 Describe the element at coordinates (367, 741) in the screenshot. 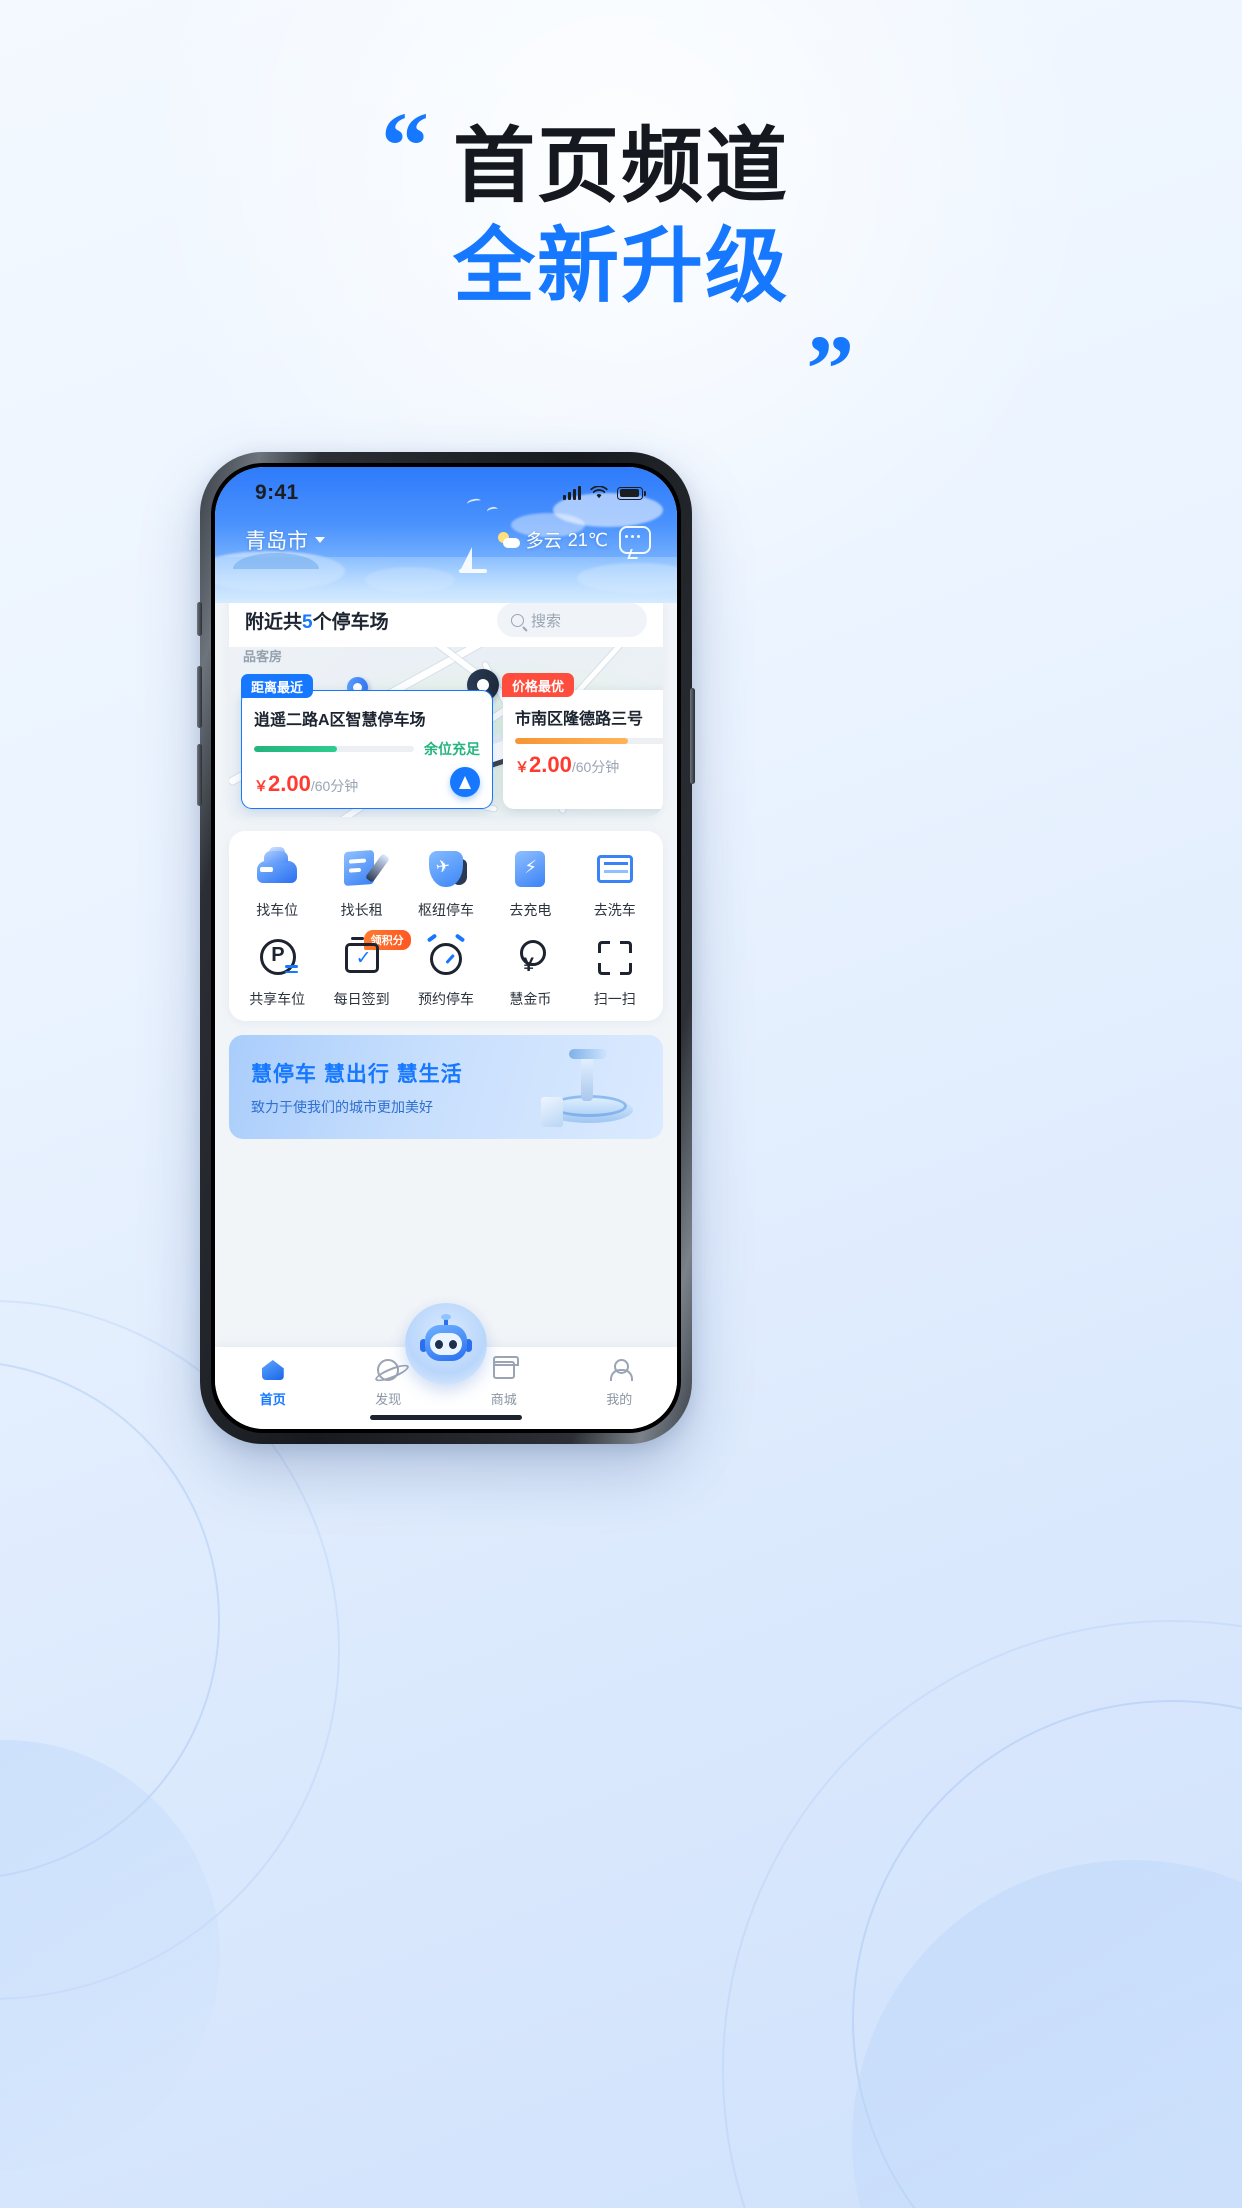

I see `parking-card: 距离最近 逍遥二路A区智慧停车场 余位充足 ￥2.00/60分钟` at that location.